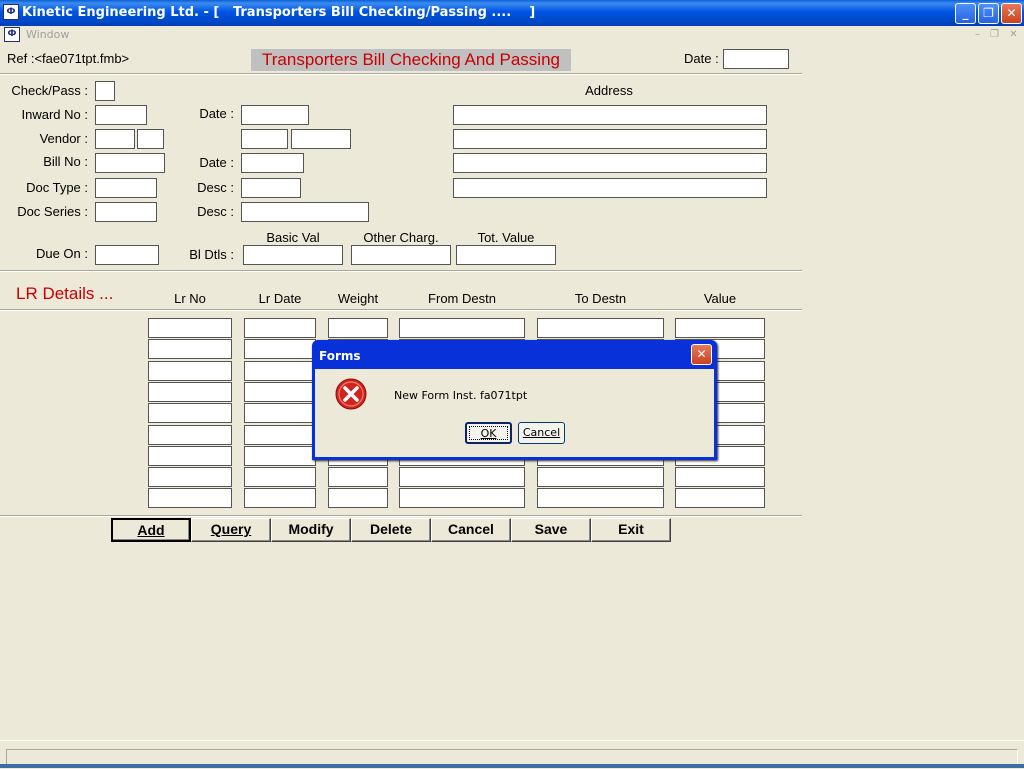 The height and width of the screenshot is (769, 1024). I want to click on col-value: Value, so click(720, 298).